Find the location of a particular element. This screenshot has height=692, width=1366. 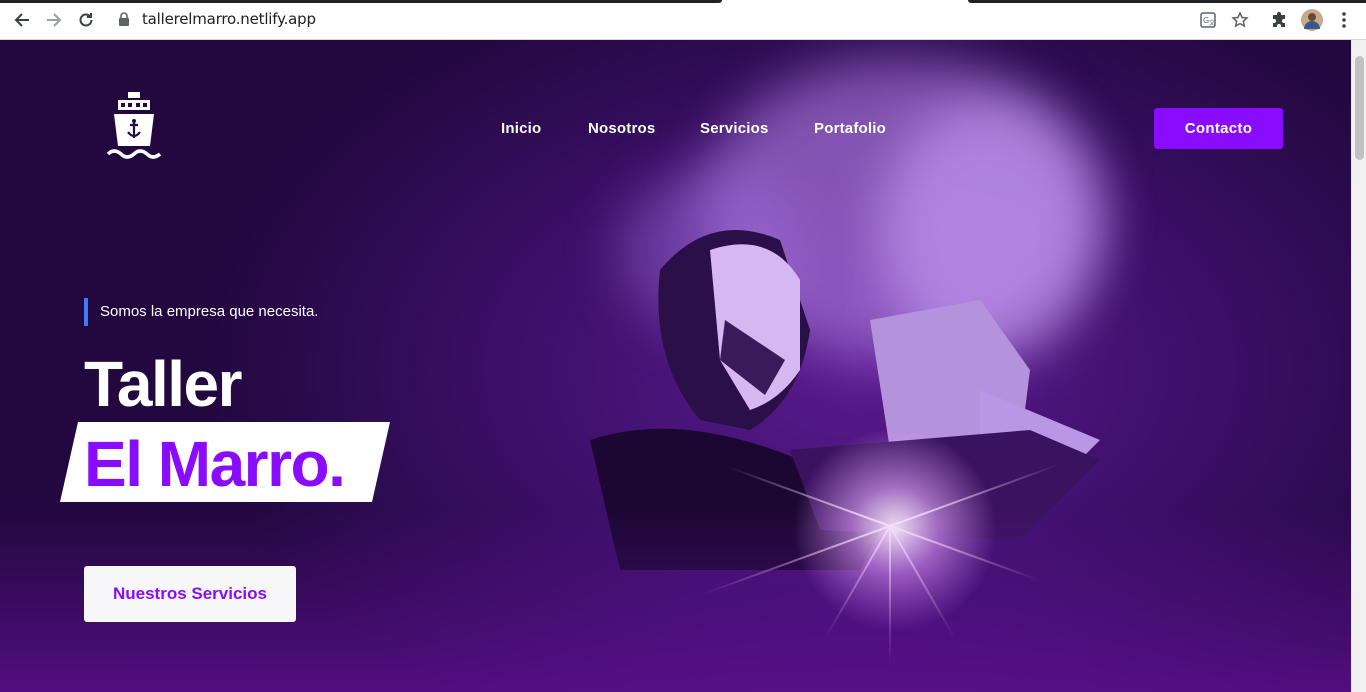

menu-icon is located at coordinates (1344, 20).